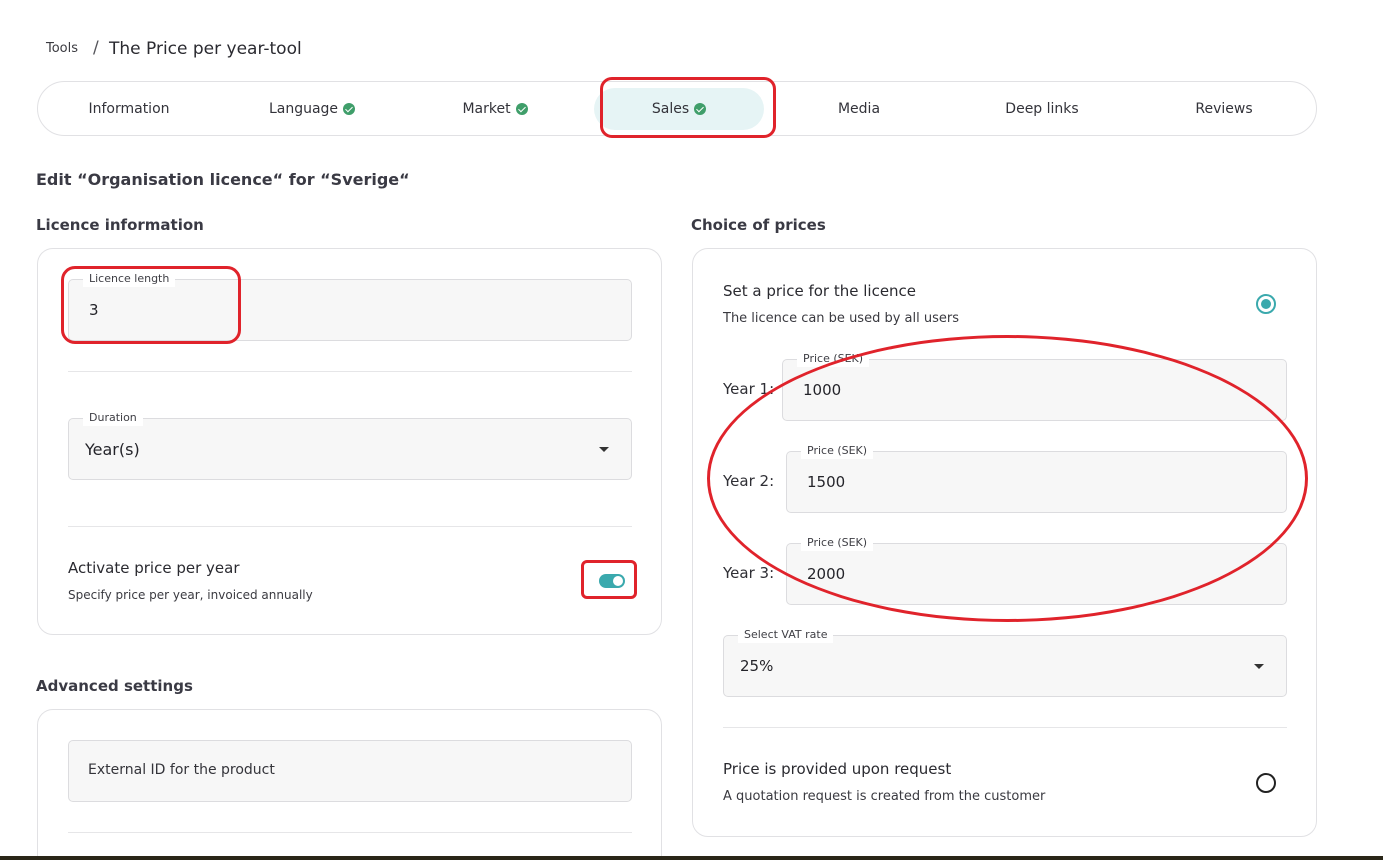 This screenshot has height=860, width=1383. I want to click on tab-media: Media, so click(859, 109).